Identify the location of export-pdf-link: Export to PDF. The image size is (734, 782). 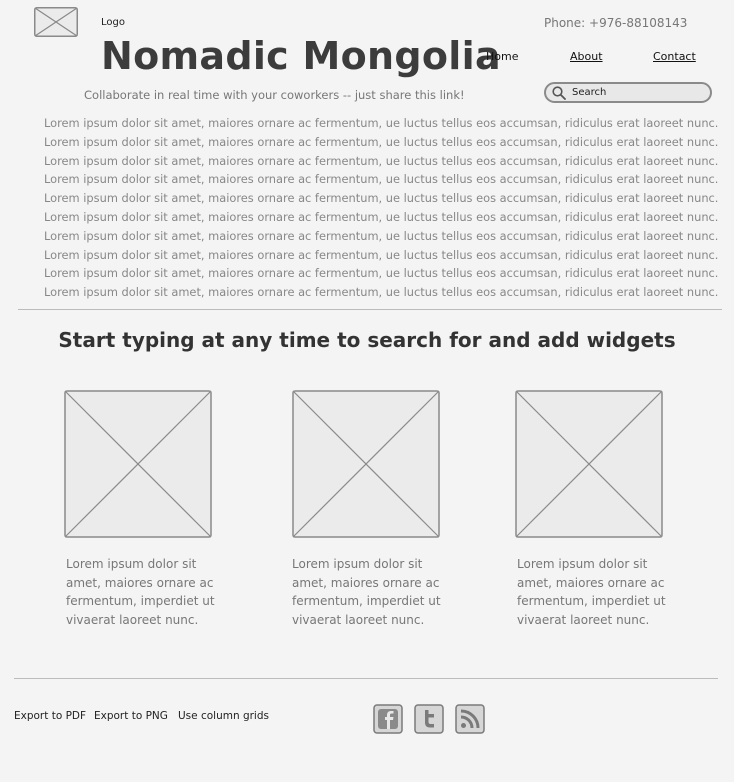
(50, 716).